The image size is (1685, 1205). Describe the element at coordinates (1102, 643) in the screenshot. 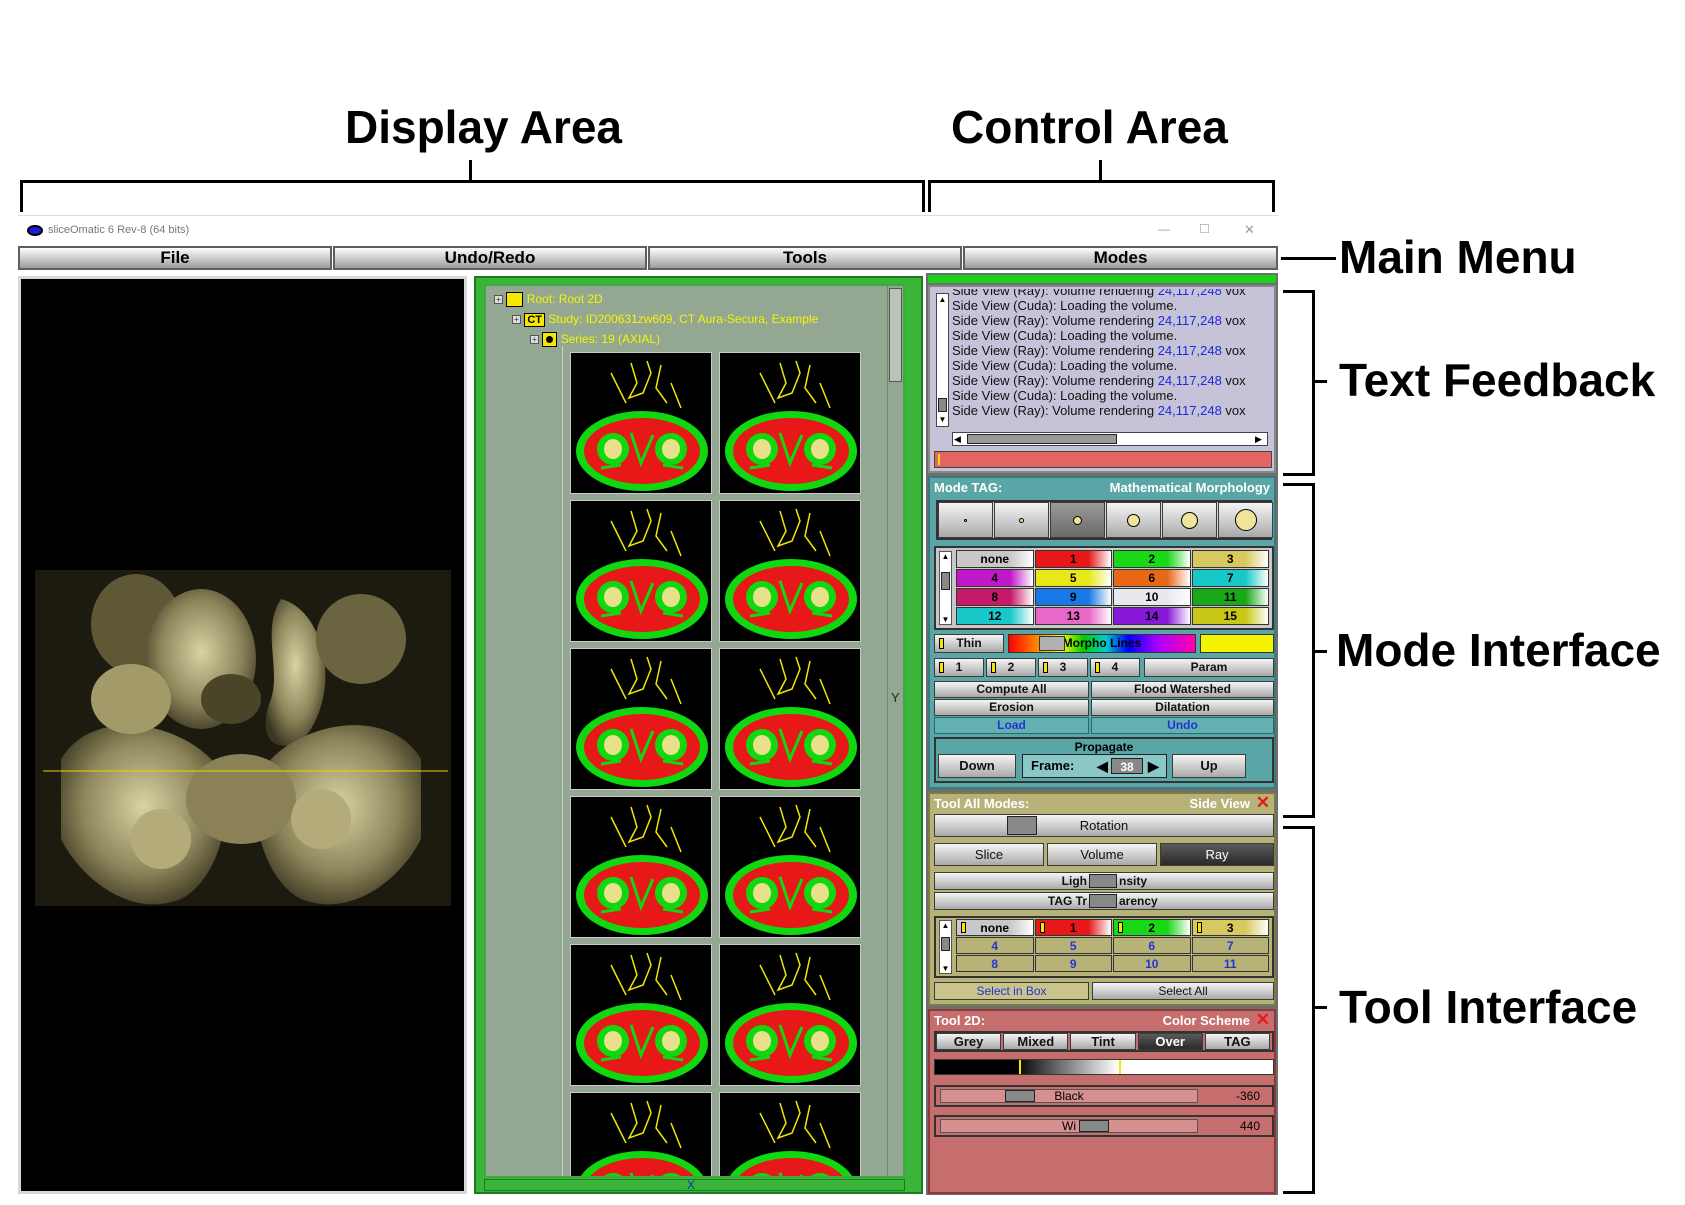

I see `morpho-lines-slider: Morpho Lines` at that location.